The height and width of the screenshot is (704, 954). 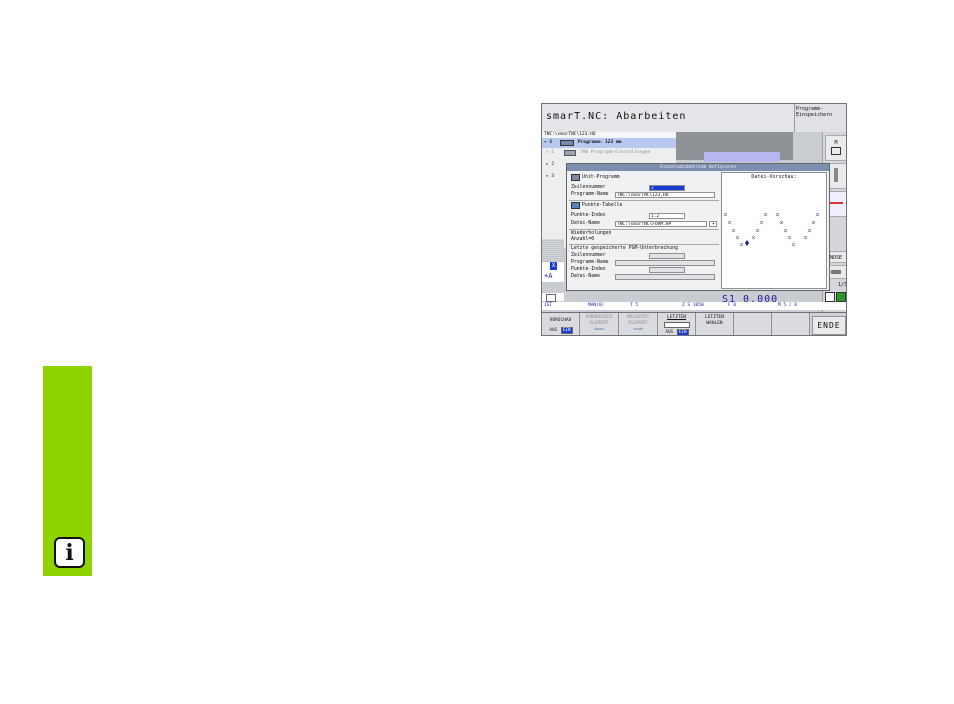 I want to click on datei-name-field: TNC:\smarTNC\FORM.HP, so click(x=661, y=224).